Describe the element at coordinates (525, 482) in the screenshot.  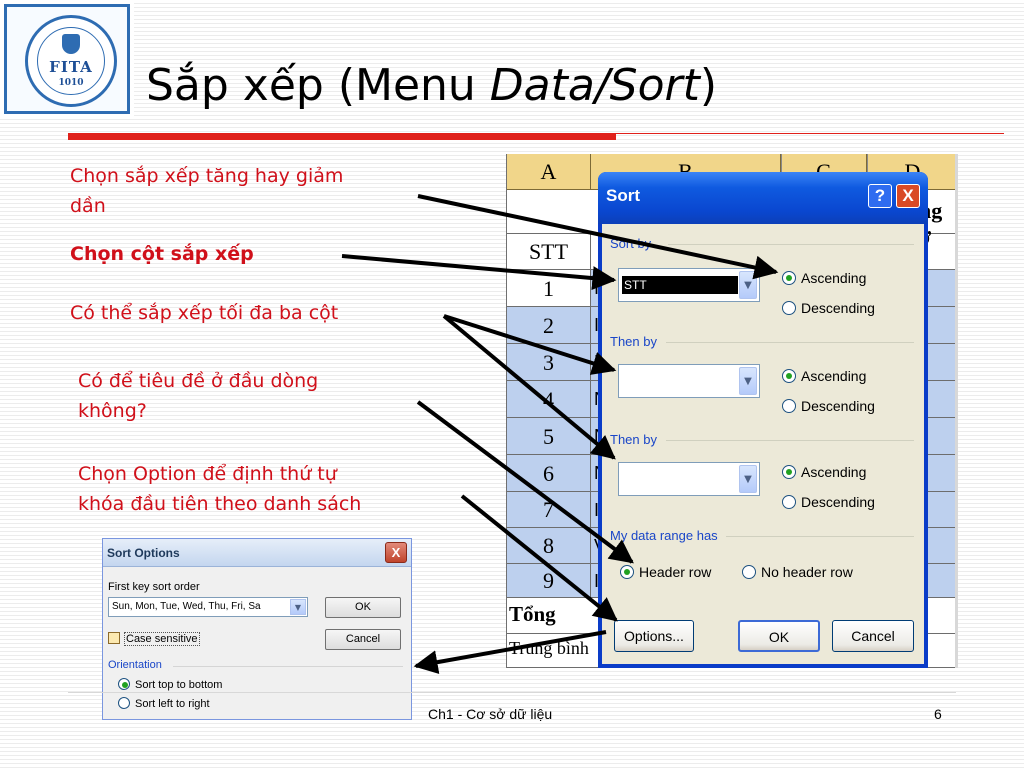
I see `arrow-header-row` at that location.